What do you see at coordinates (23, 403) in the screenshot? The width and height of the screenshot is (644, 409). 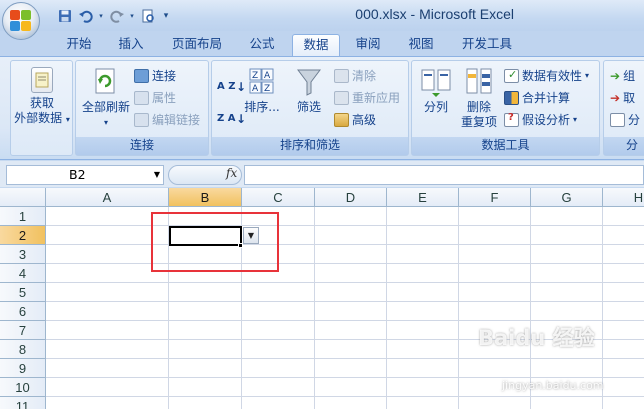 I see `row-header-11: 11` at bounding box center [23, 403].